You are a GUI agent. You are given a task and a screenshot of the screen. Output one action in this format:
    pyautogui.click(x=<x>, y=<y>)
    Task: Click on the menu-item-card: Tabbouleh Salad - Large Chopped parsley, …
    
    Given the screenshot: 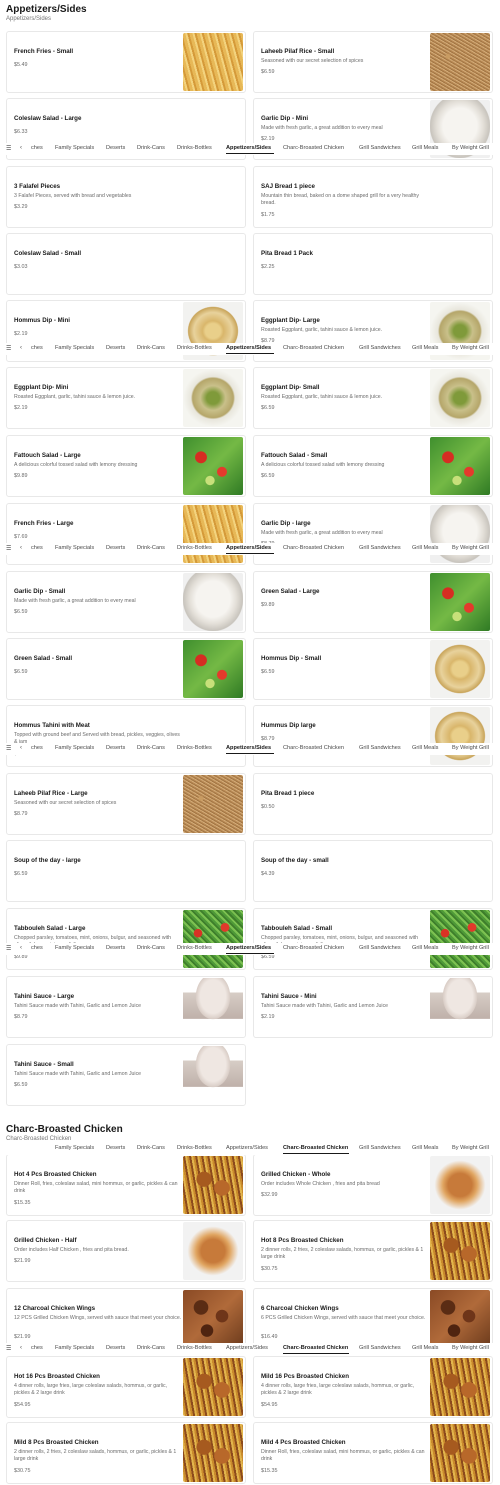 What is the action you would take?
    pyautogui.click(x=126, y=939)
    